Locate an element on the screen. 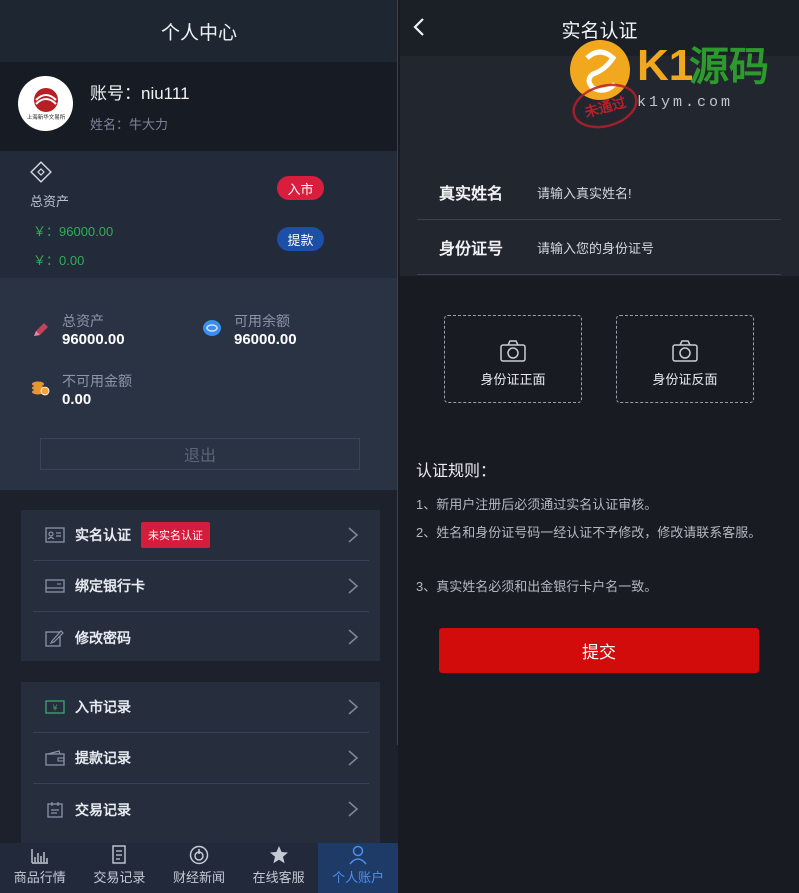  assets-divider is located at coordinates (297, 421).